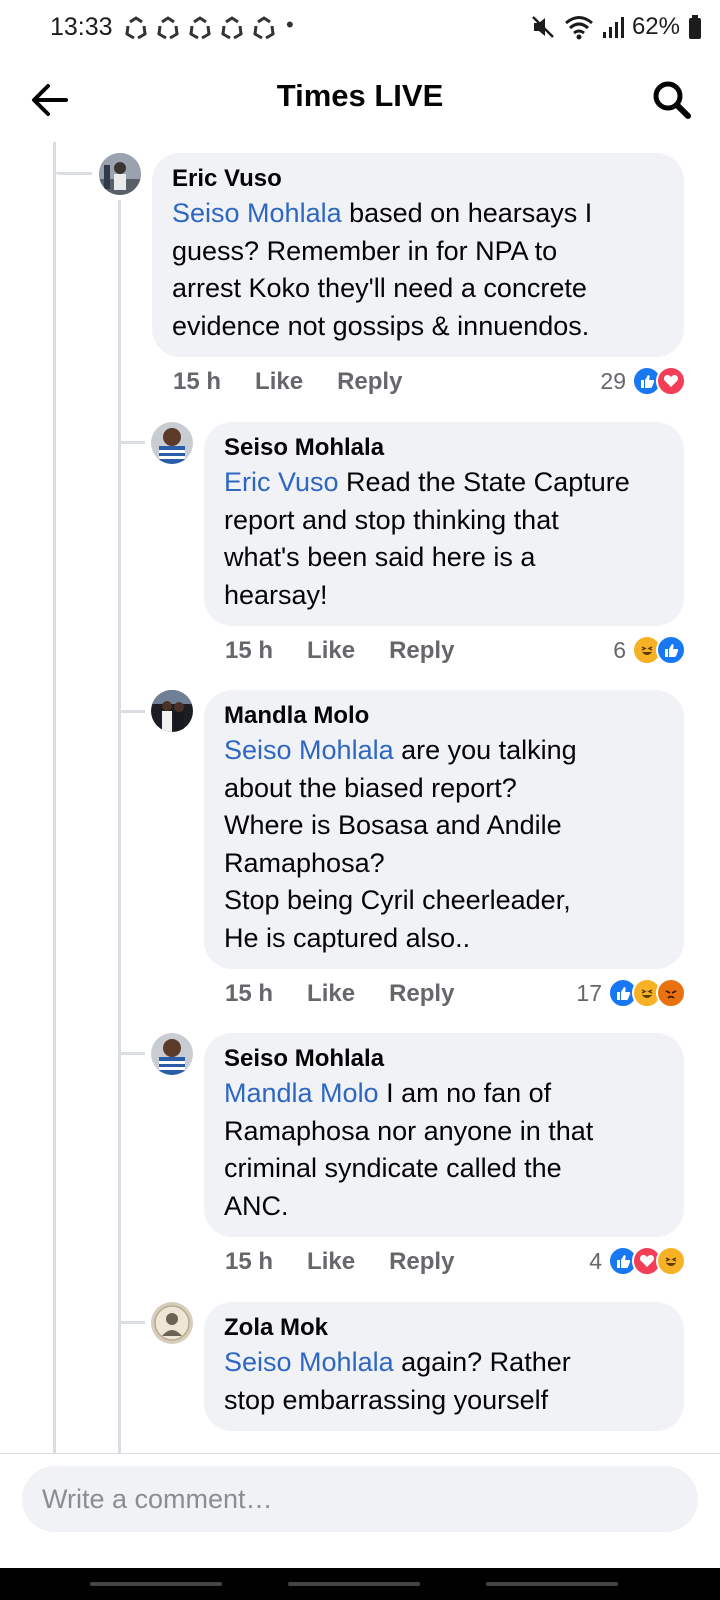 The width and height of the screenshot is (720, 1600). What do you see at coordinates (301, 1093) in the screenshot?
I see `mention-link: Mandla Molo` at bounding box center [301, 1093].